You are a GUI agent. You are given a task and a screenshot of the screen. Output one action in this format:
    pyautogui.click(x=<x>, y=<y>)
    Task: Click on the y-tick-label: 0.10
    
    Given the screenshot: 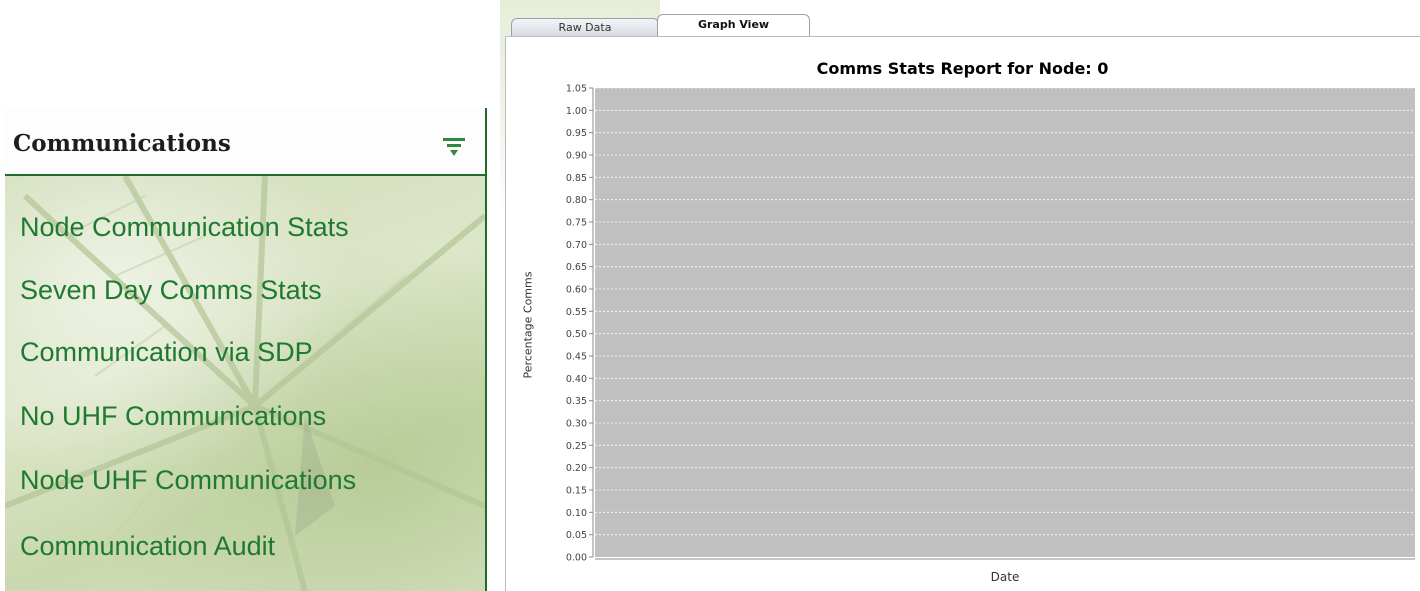 What is the action you would take?
    pyautogui.click(x=576, y=513)
    